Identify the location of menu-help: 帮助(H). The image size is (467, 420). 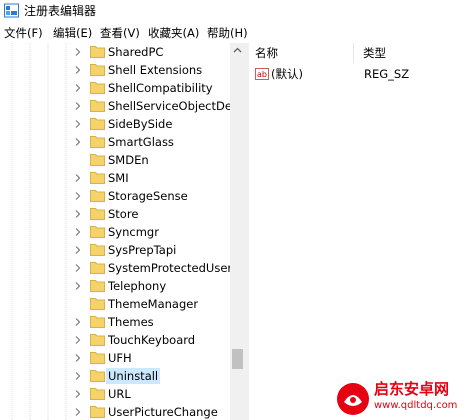
(227, 33).